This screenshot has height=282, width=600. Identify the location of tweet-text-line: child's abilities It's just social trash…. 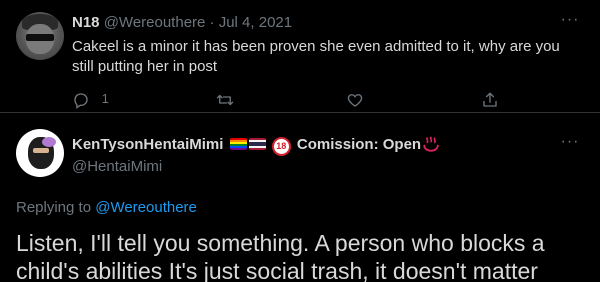
(277, 270).